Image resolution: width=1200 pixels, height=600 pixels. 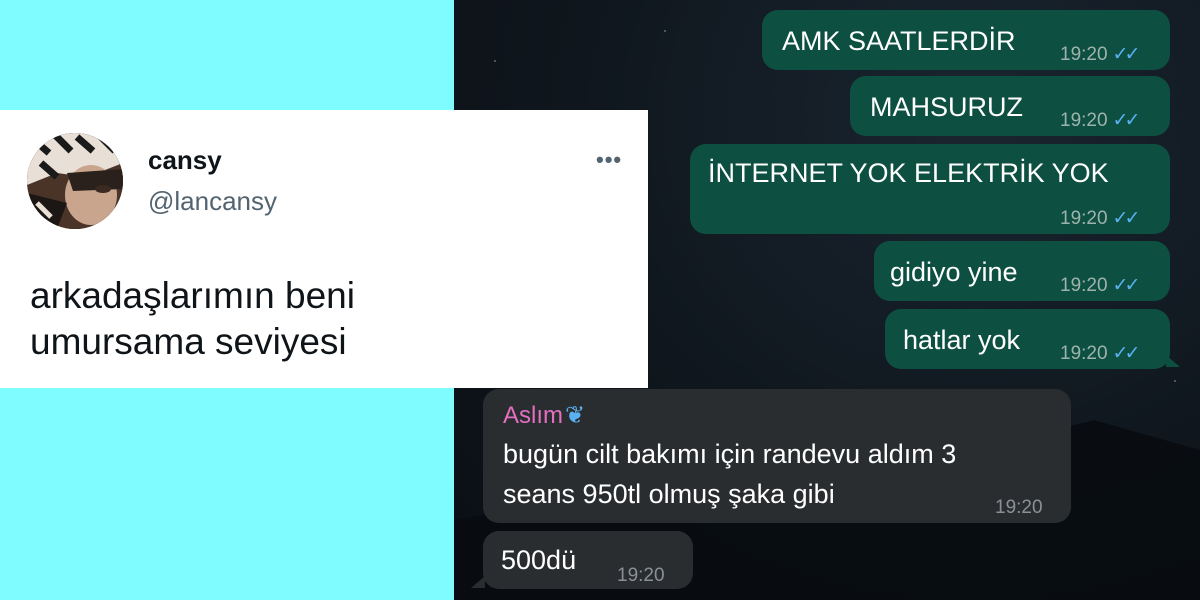 What do you see at coordinates (539, 560) in the screenshot?
I see `message-text: 500dü` at bounding box center [539, 560].